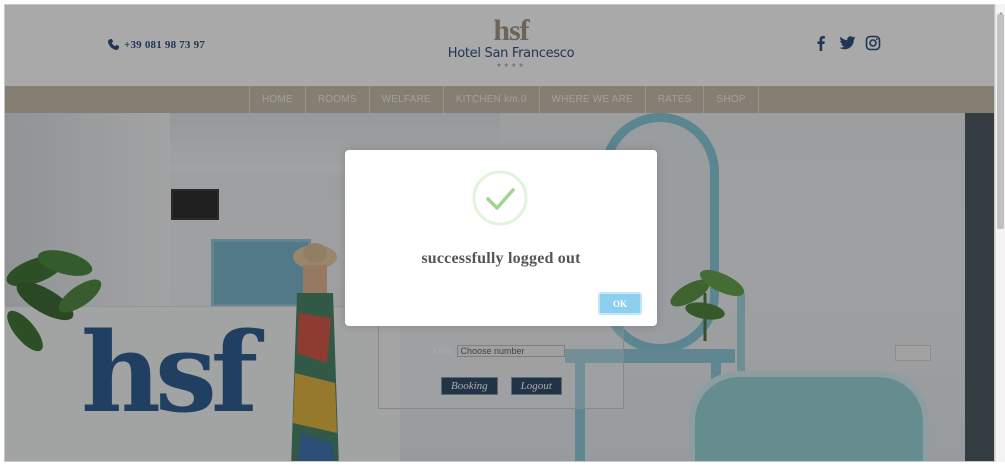 The width and height of the screenshot is (1005, 466). I want to click on success-dialog: successfully logged out OK, so click(501, 238).